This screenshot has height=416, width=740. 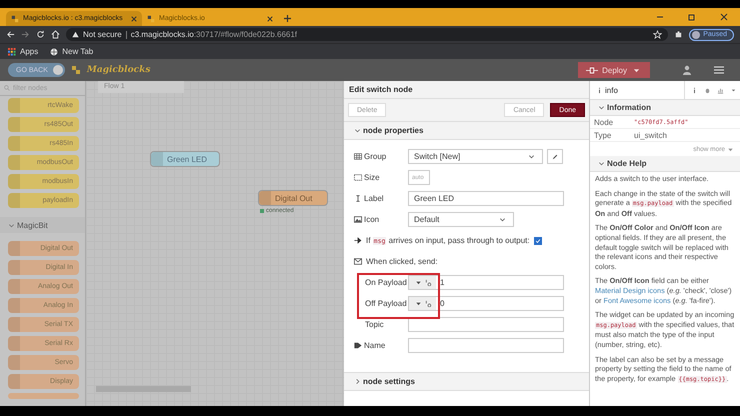 What do you see at coordinates (637, 90) in the screenshot?
I see `info-tab: info` at bounding box center [637, 90].